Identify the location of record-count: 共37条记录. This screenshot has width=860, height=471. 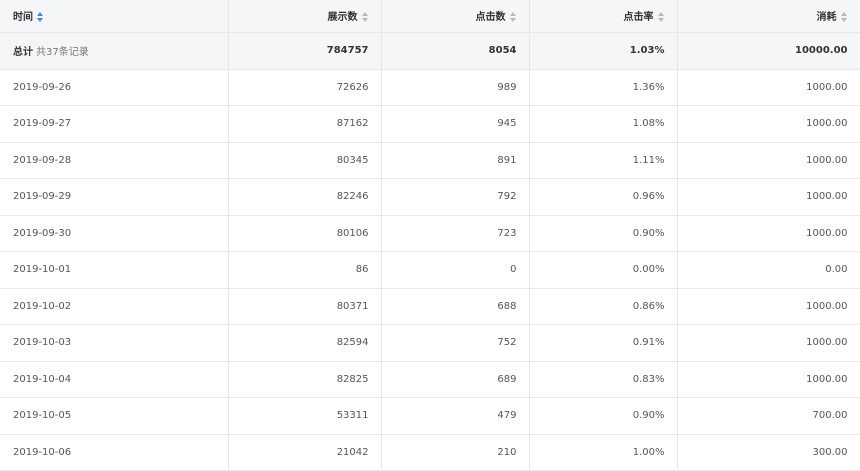
(62, 52).